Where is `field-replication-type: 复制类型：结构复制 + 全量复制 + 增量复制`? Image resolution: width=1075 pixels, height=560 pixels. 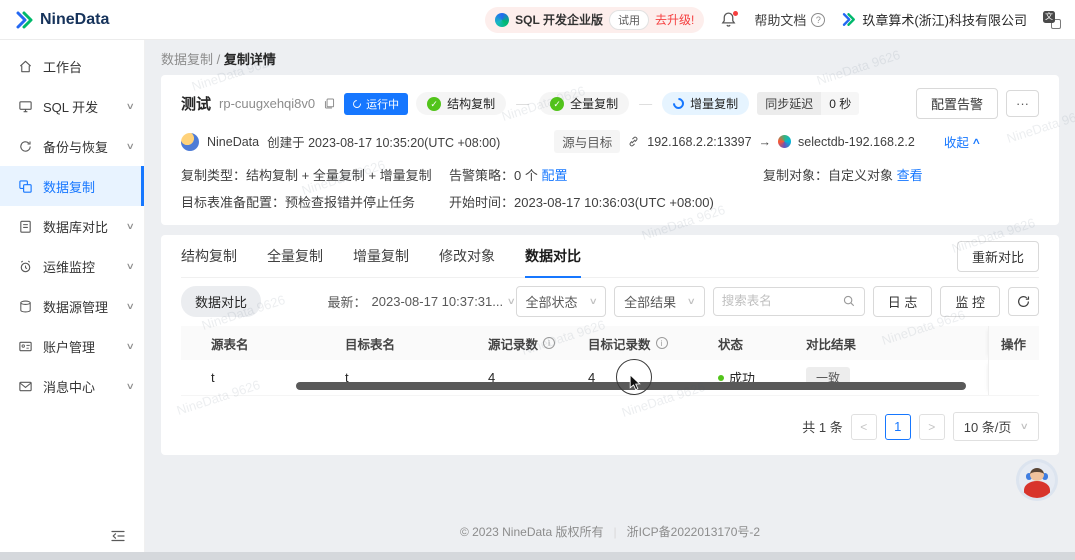 field-replication-type: 复制类型：结构复制 + 全量复制 + 增量复制 is located at coordinates (306, 175).